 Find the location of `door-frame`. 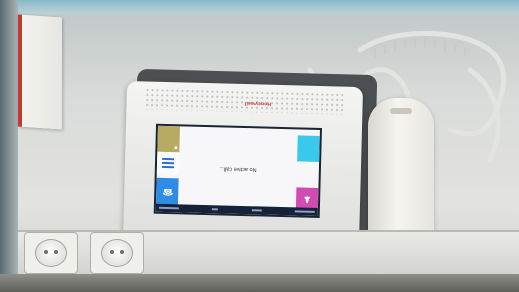

door-frame is located at coordinates (9, 146).